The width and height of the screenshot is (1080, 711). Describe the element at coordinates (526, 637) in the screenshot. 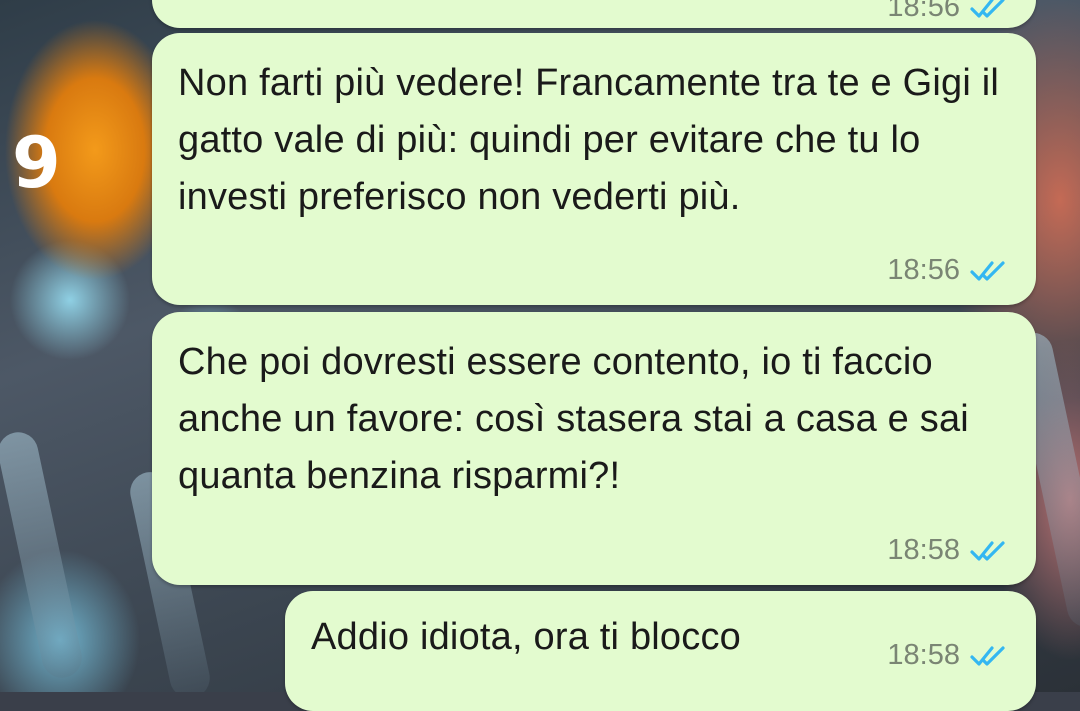

I see `message-text: Addio idiota, ora ti blocco` at that location.